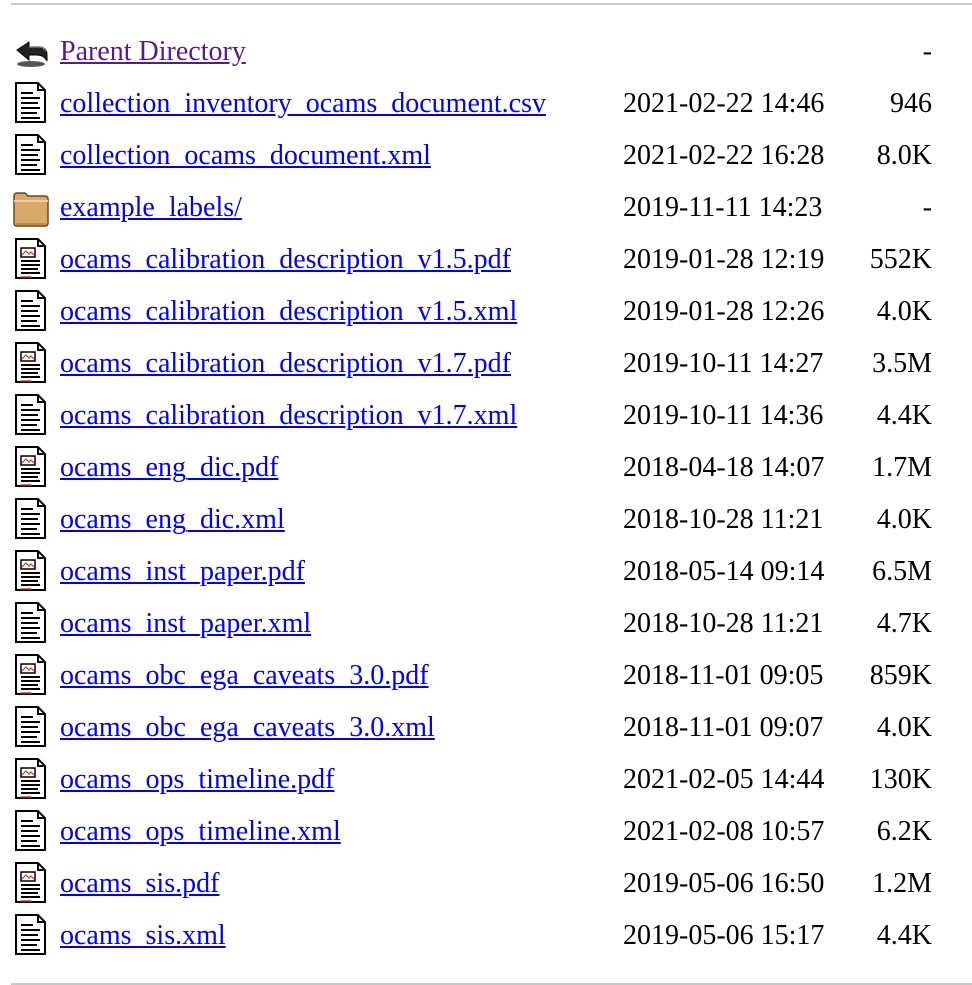 The width and height of the screenshot is (972, 985). Describe the element at coordinates (491, 937) in the screenshot. I see `file-row: ocams_sis.xml 2019-05-06 15:17 4.4K` at that location.